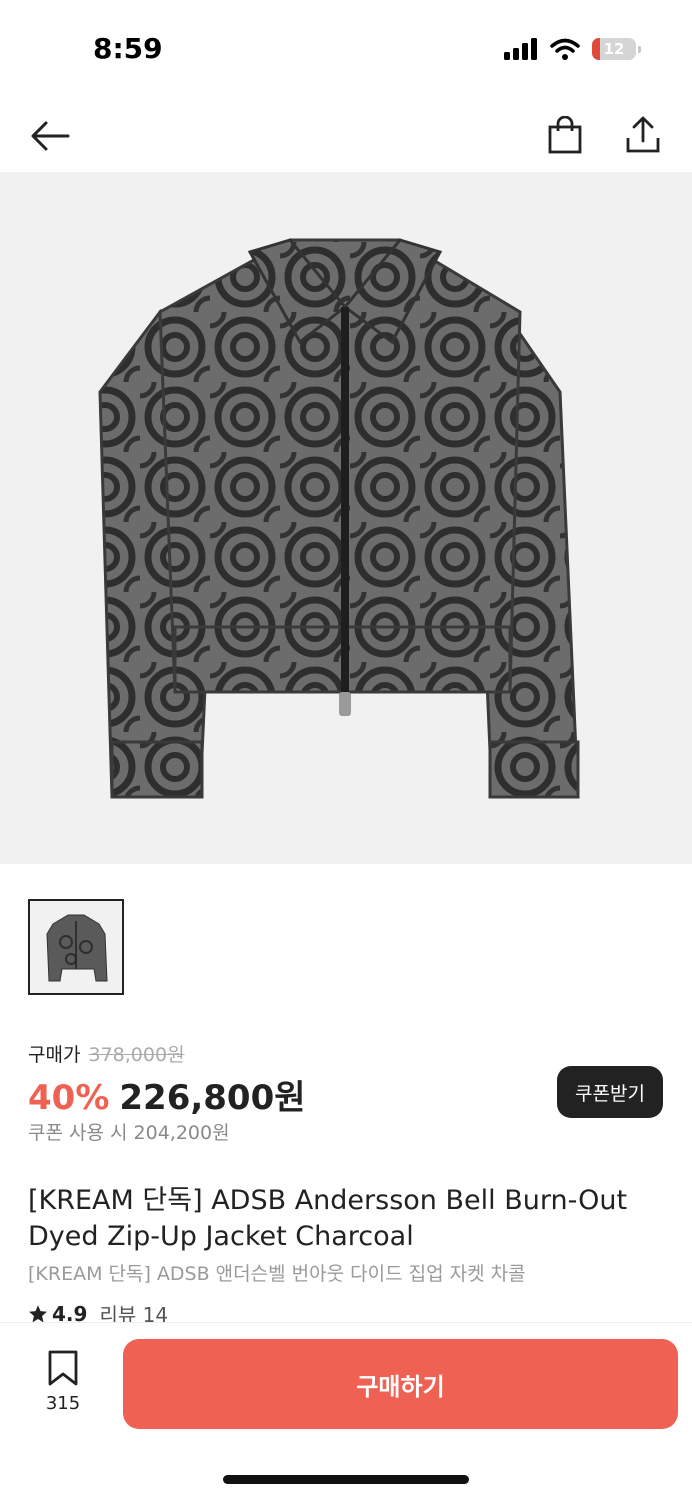 The image size is (692, 1501). What do you see at coordinates (610, 1092) in the screenshot?
I see `coupon-button: 쿠폰받기` at bounding box center [610, 1092].